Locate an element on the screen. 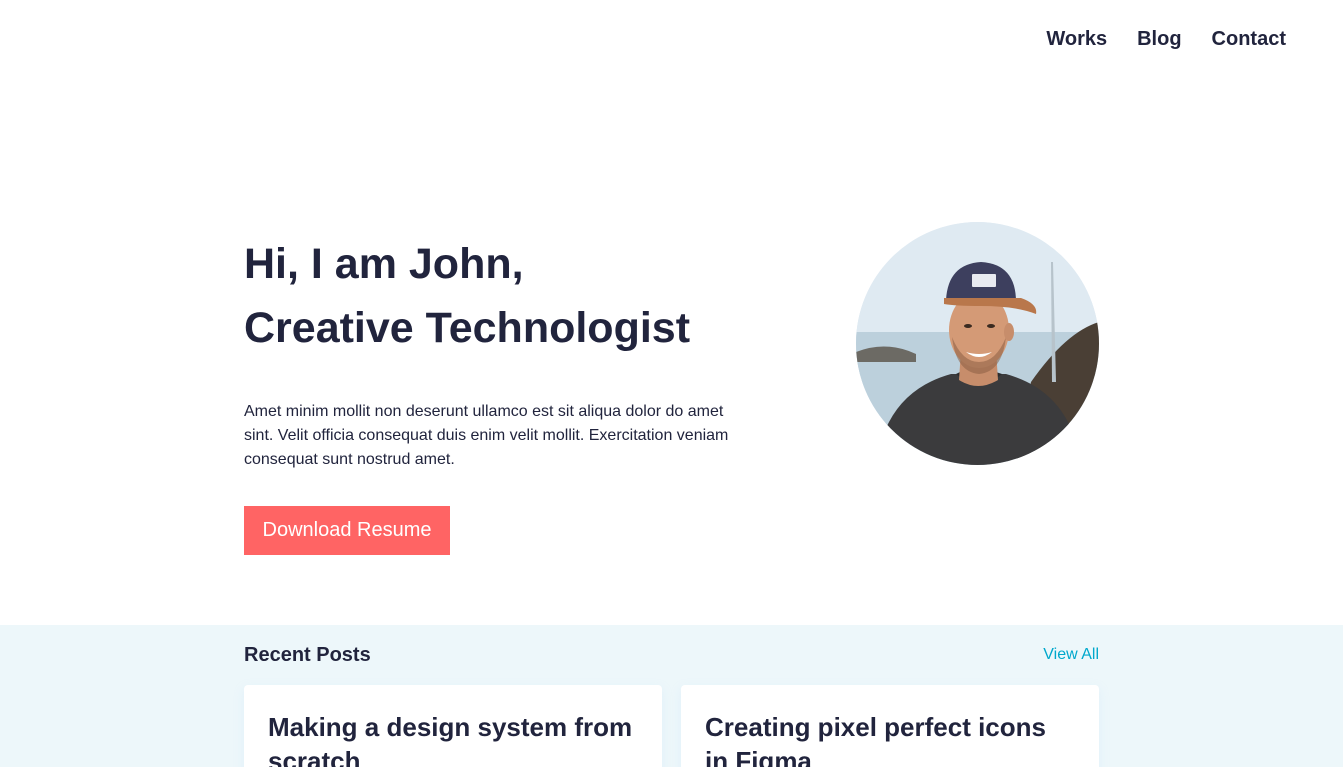 The width and height of the screenshot is (1343, 767). hero-title-line2: Creative Technologist is located at coordinates (467, 328).